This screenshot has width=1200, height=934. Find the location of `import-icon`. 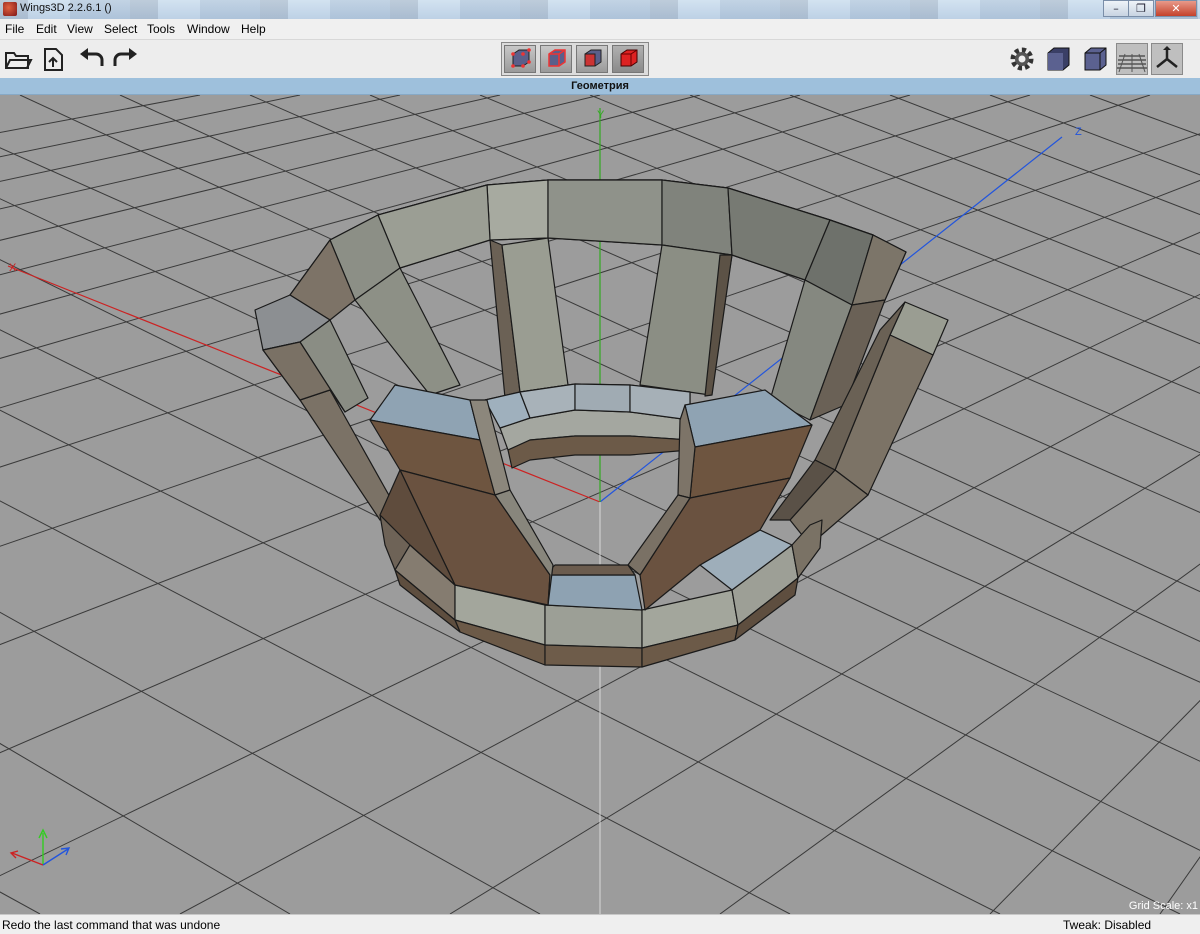

import-icon is located at coordinates (53, 59).